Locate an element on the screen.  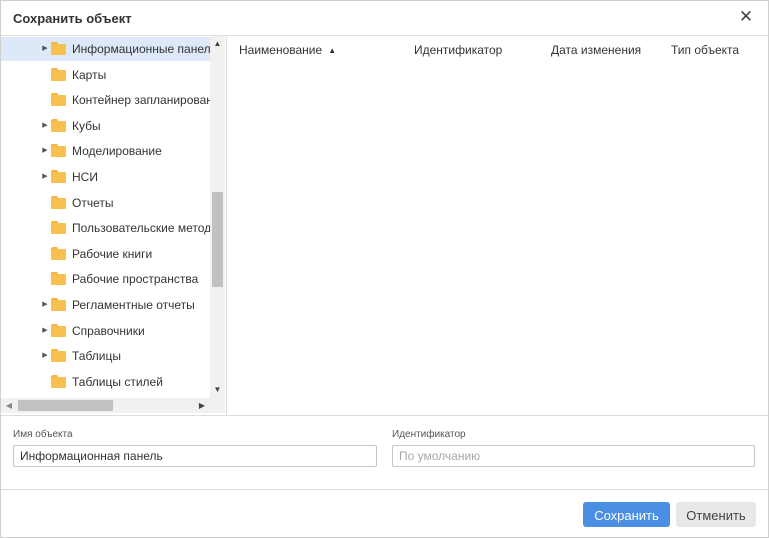
identifier-input is located at coordinates (573, 456).